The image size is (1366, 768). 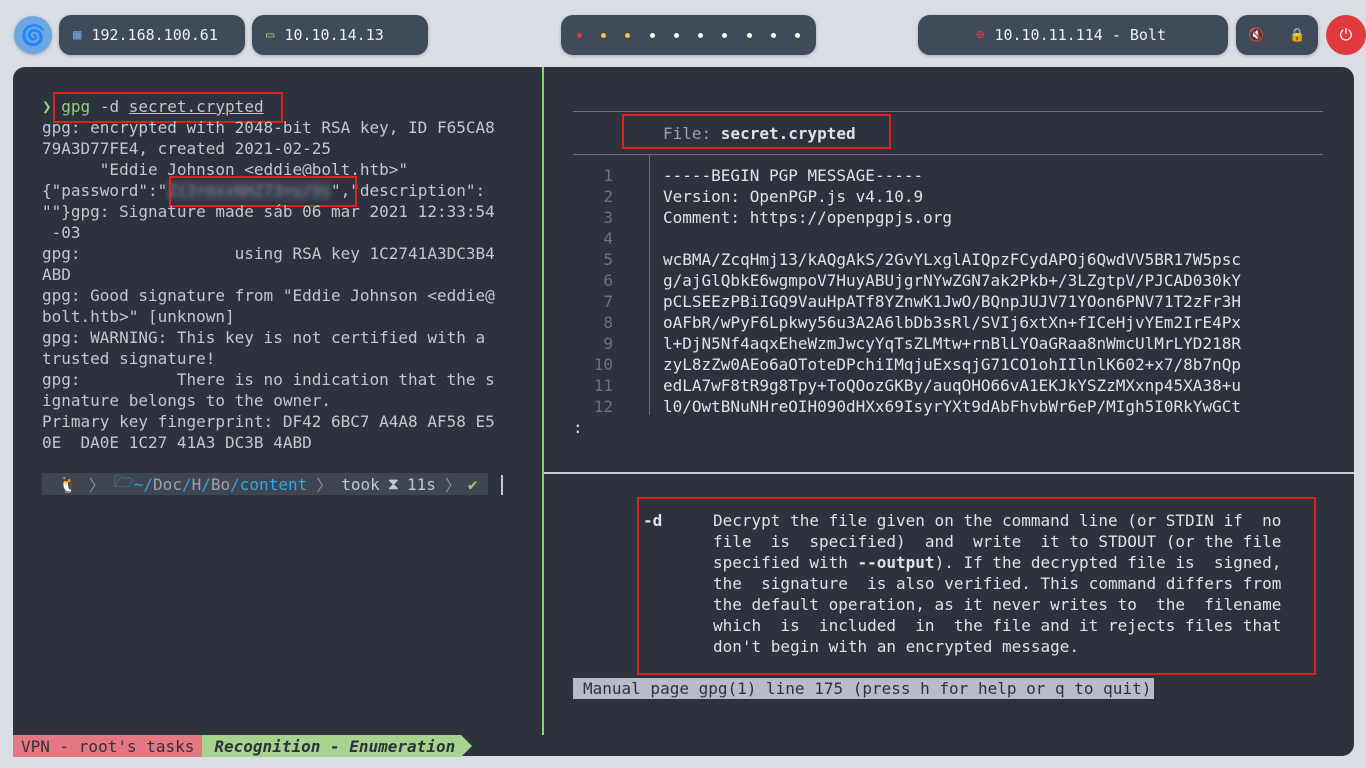 What do you see at coordinates (976, 586) in the screenshot?
I see `highlight-manpage-box` at bounding box center [976, 586].